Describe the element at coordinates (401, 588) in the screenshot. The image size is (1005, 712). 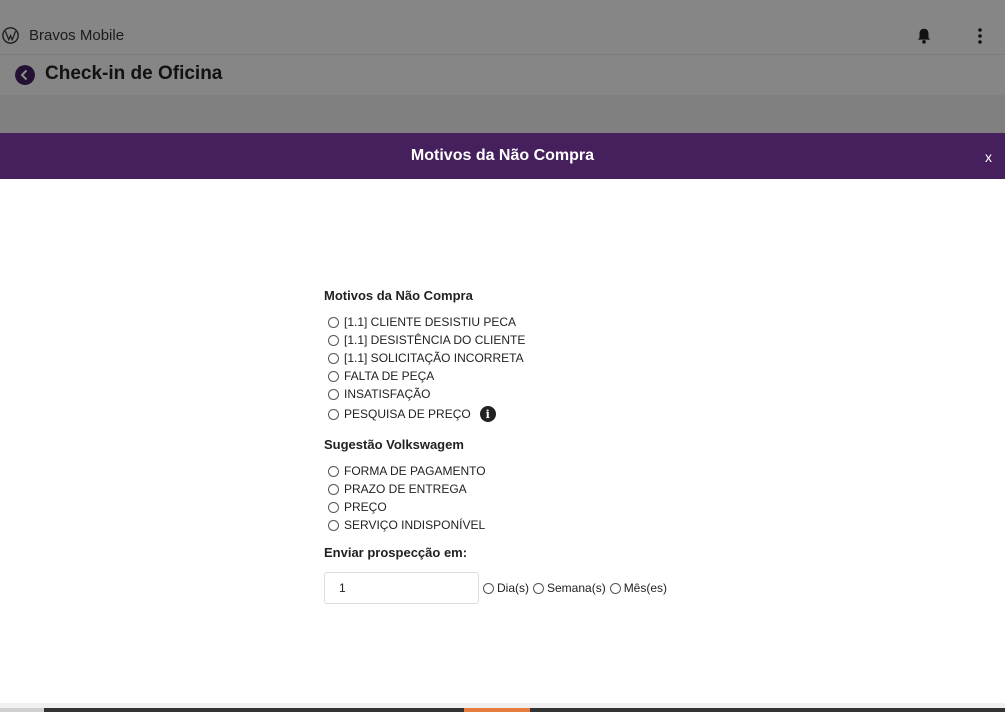
I see `prospeccao-quantity-input` at that location.